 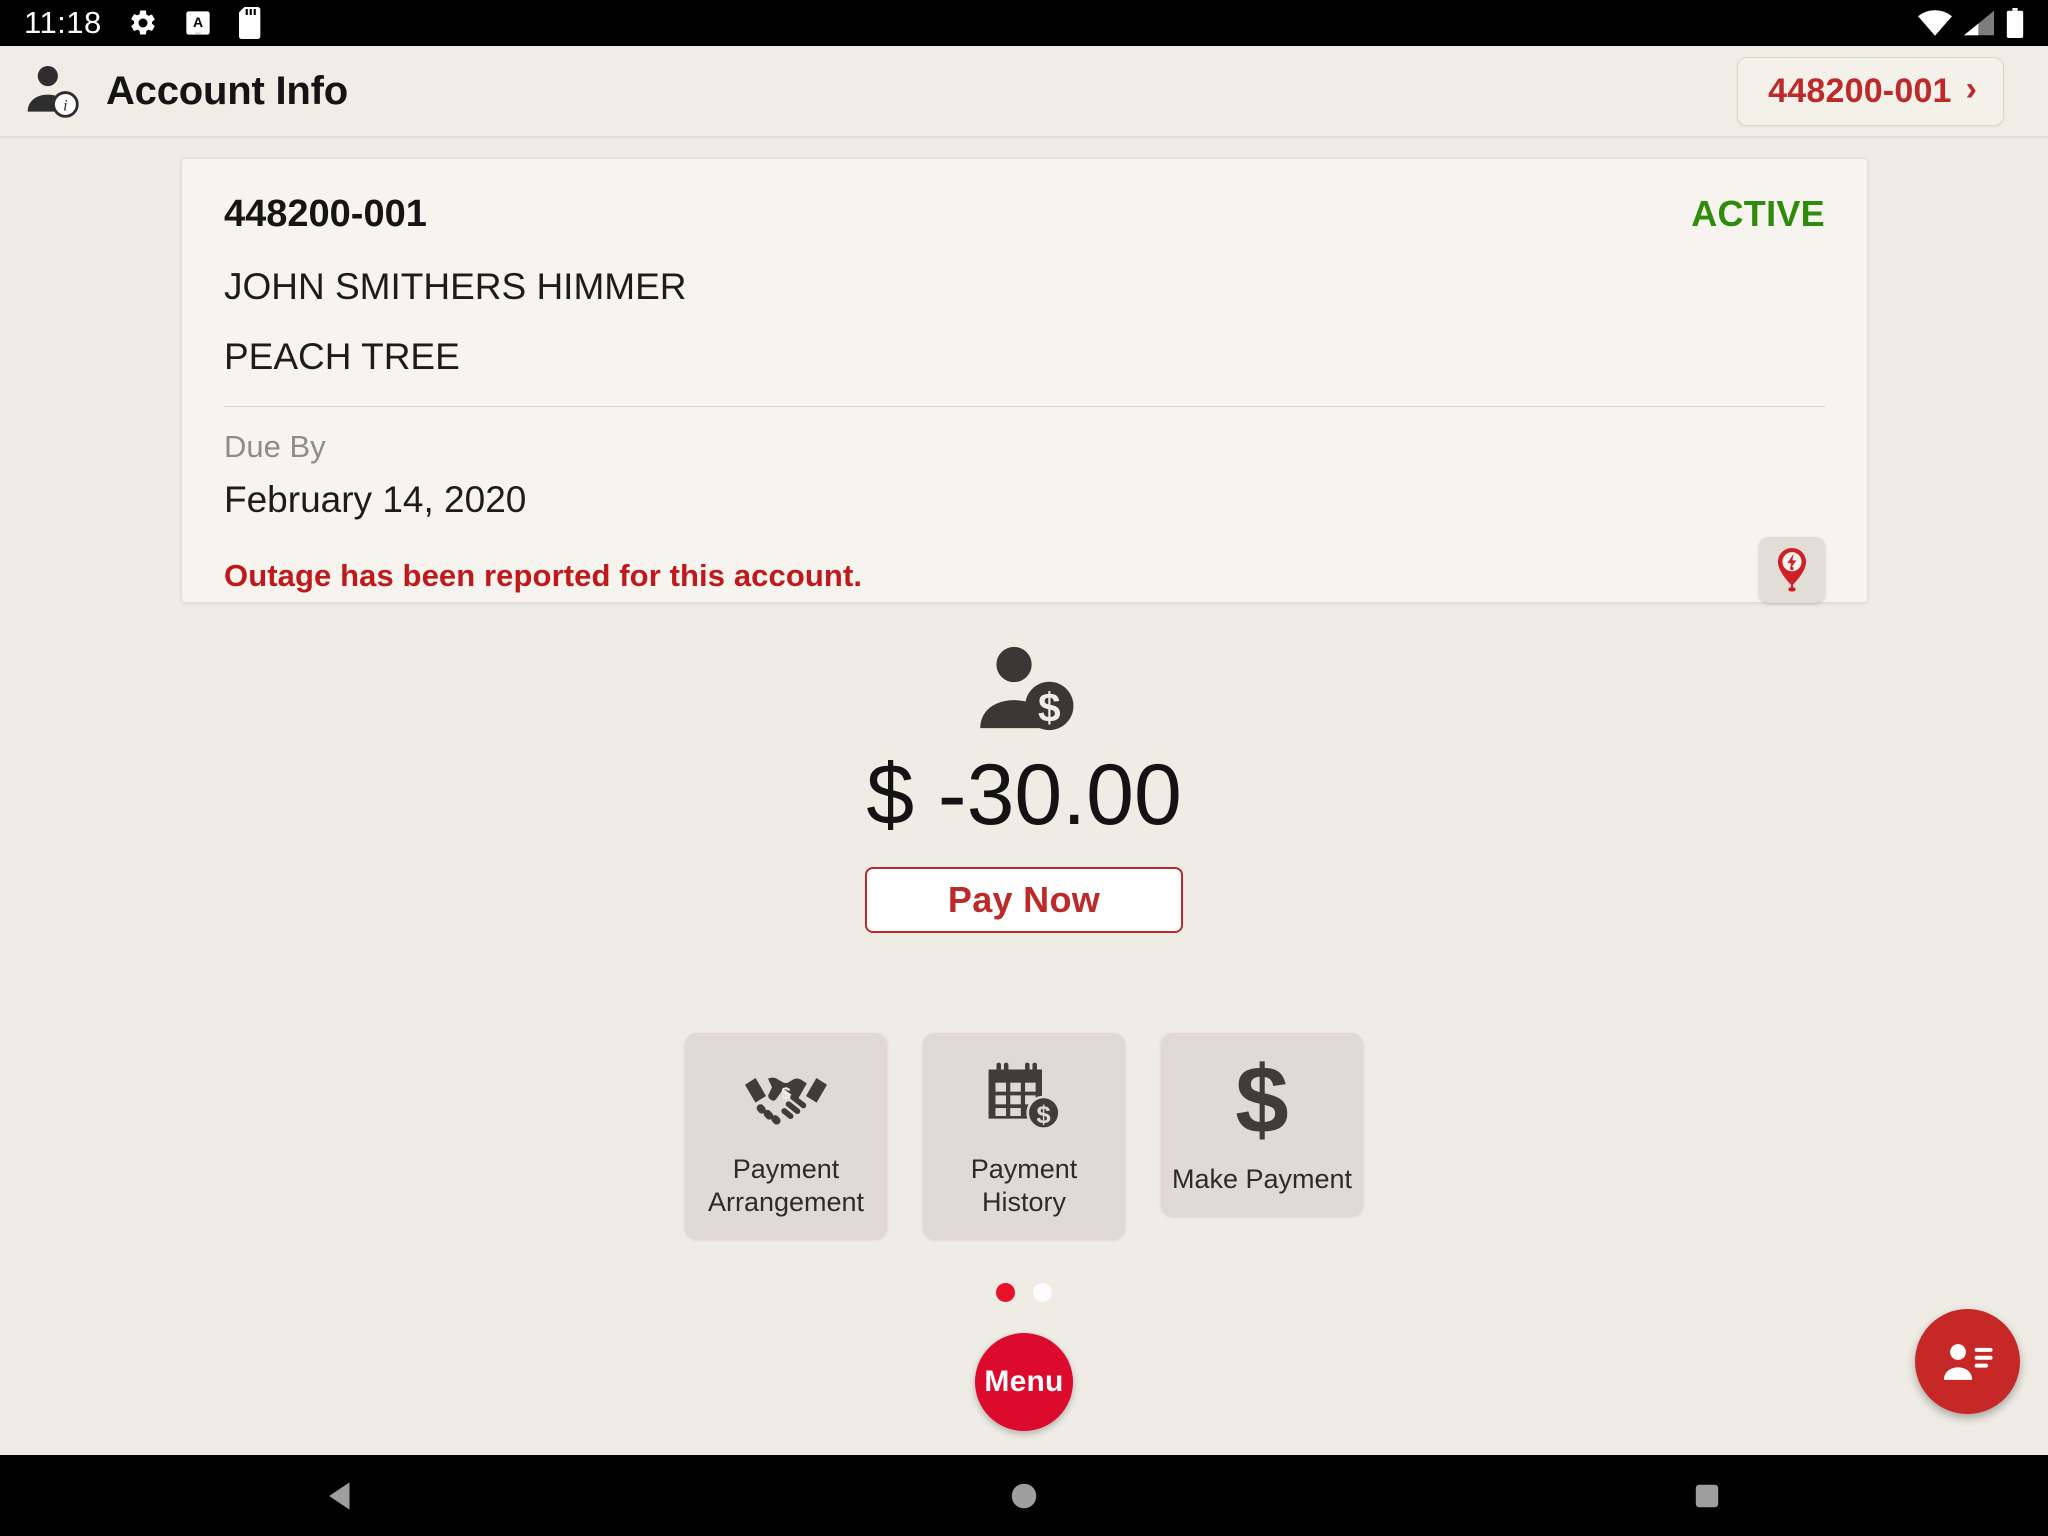 I want to click on sd-card-icon, so click(x=251, y=23).